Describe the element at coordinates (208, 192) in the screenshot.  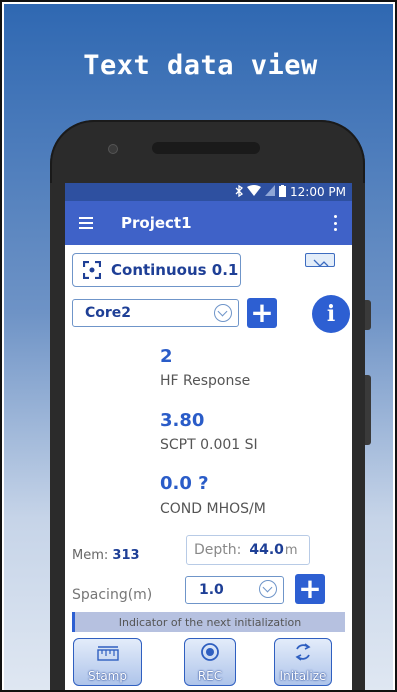
I see `status-bar: 12:00 PM` at that location.